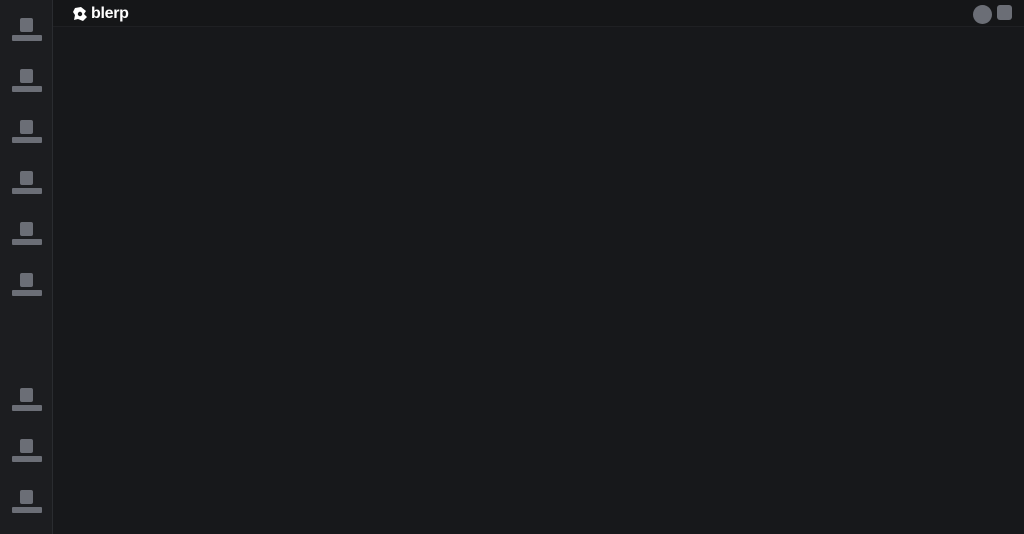 The height and width of the screenshot is (534, 1024). I want to click on logo-link: blerp, so click(100, 14).